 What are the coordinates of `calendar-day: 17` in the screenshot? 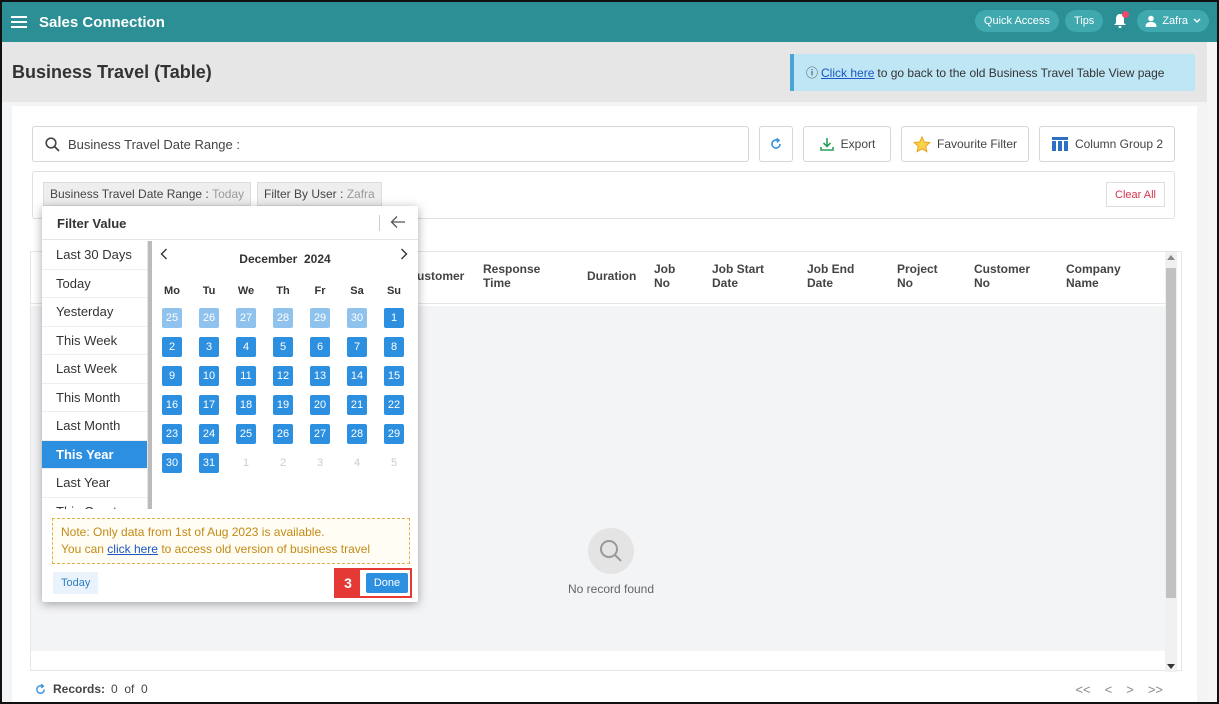 It's located at (209, 405).